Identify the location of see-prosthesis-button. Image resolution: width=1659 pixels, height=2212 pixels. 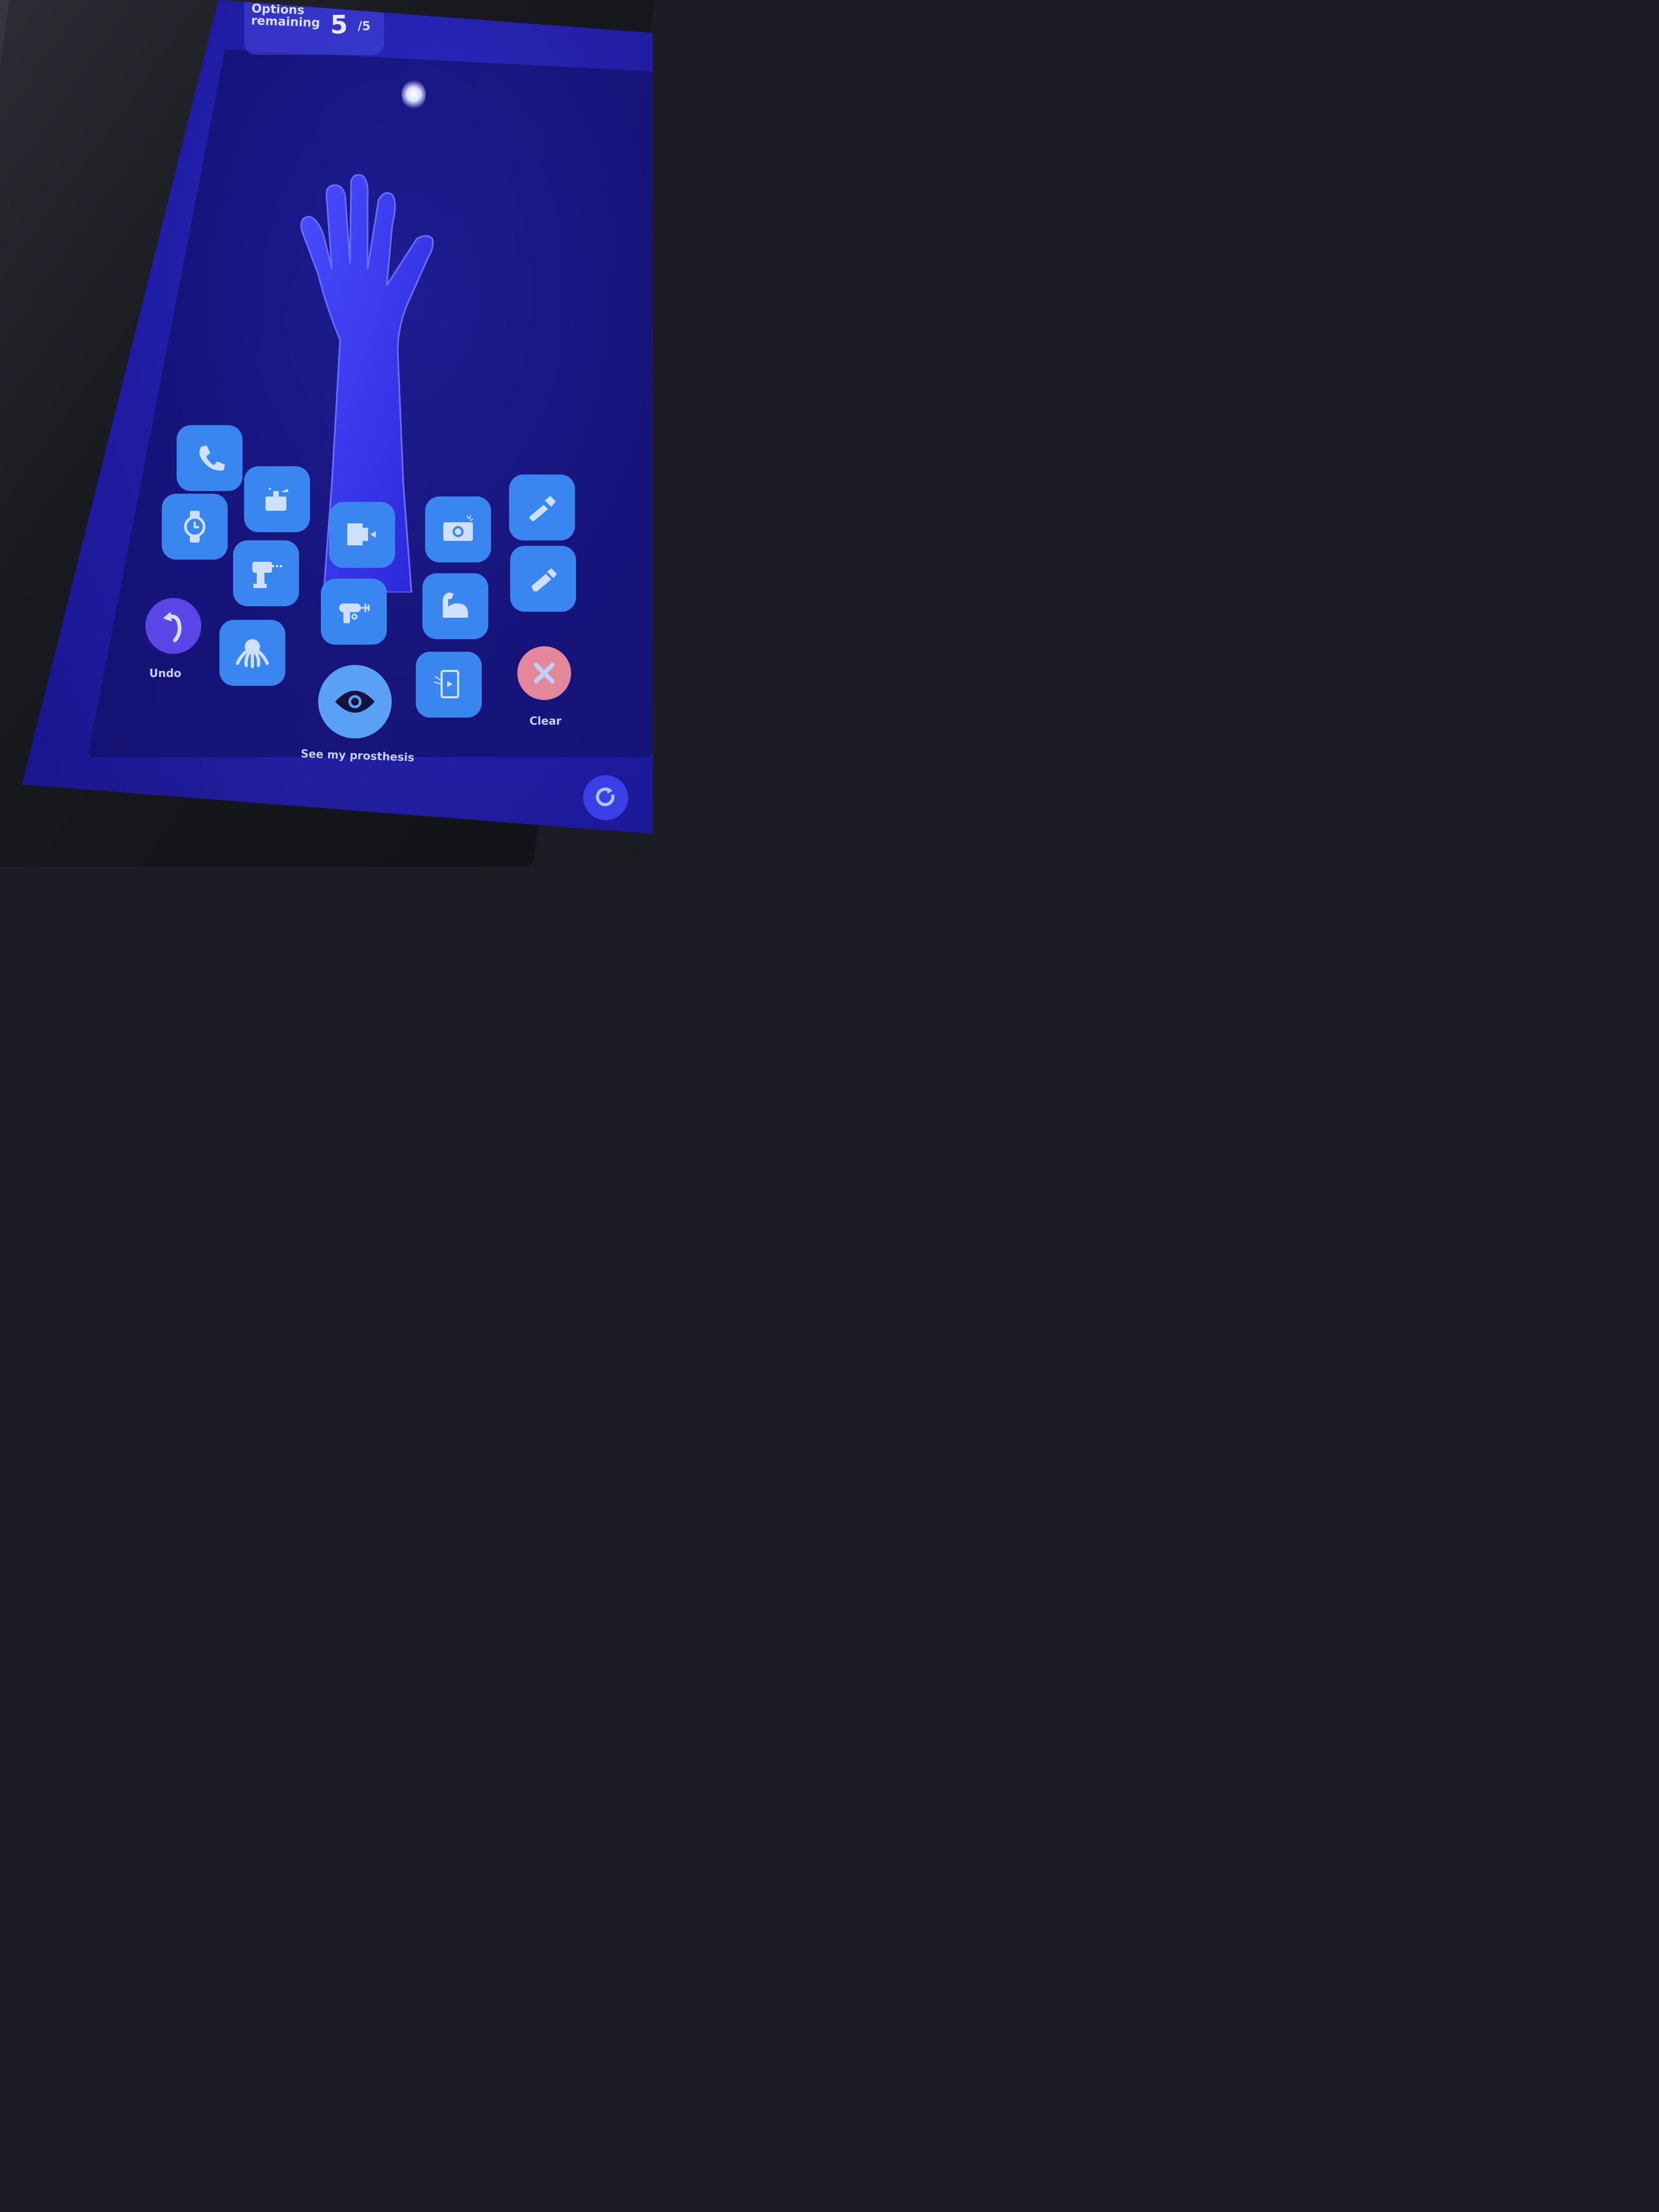
(355, 701).